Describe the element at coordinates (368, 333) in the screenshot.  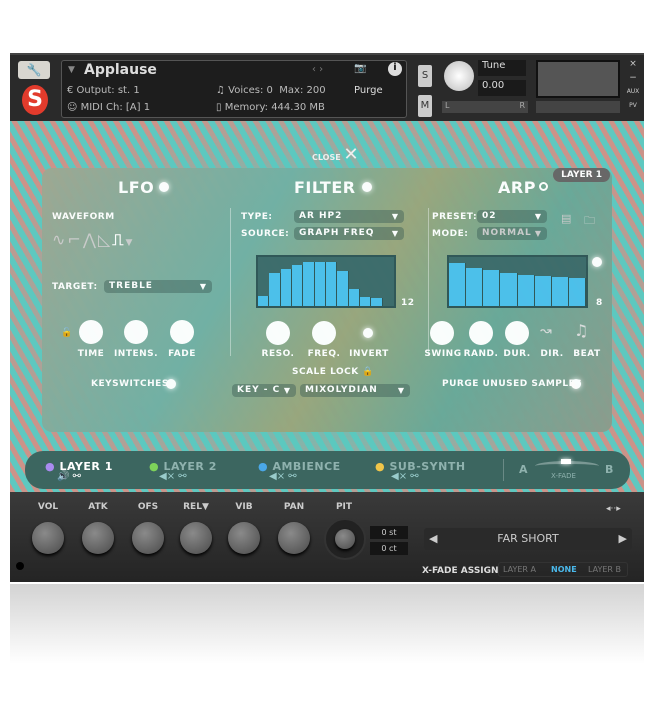
I see `invert-toggle` at that location.